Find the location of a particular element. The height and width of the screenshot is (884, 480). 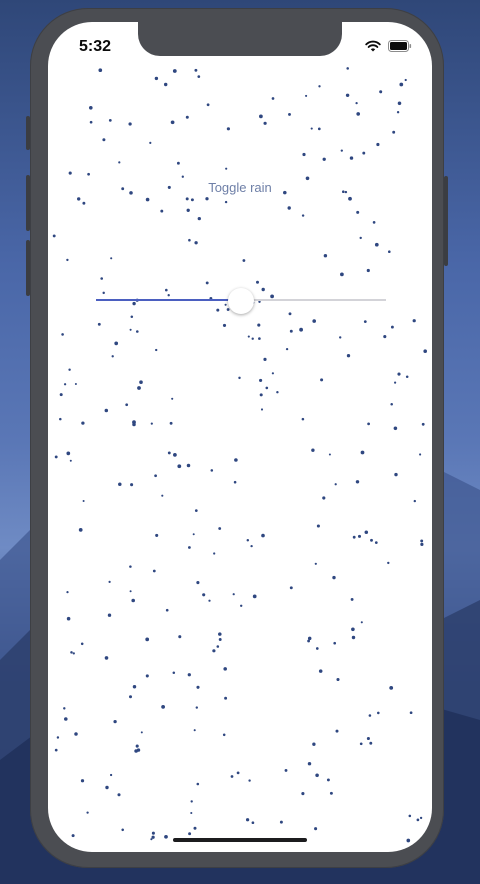

slider-thumb is located at coordinates (241, 301).